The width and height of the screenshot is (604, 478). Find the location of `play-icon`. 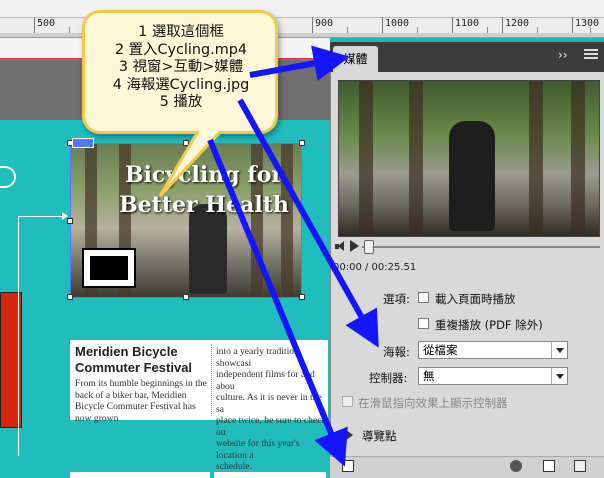

play-icon is located at coordinates (354, 246).